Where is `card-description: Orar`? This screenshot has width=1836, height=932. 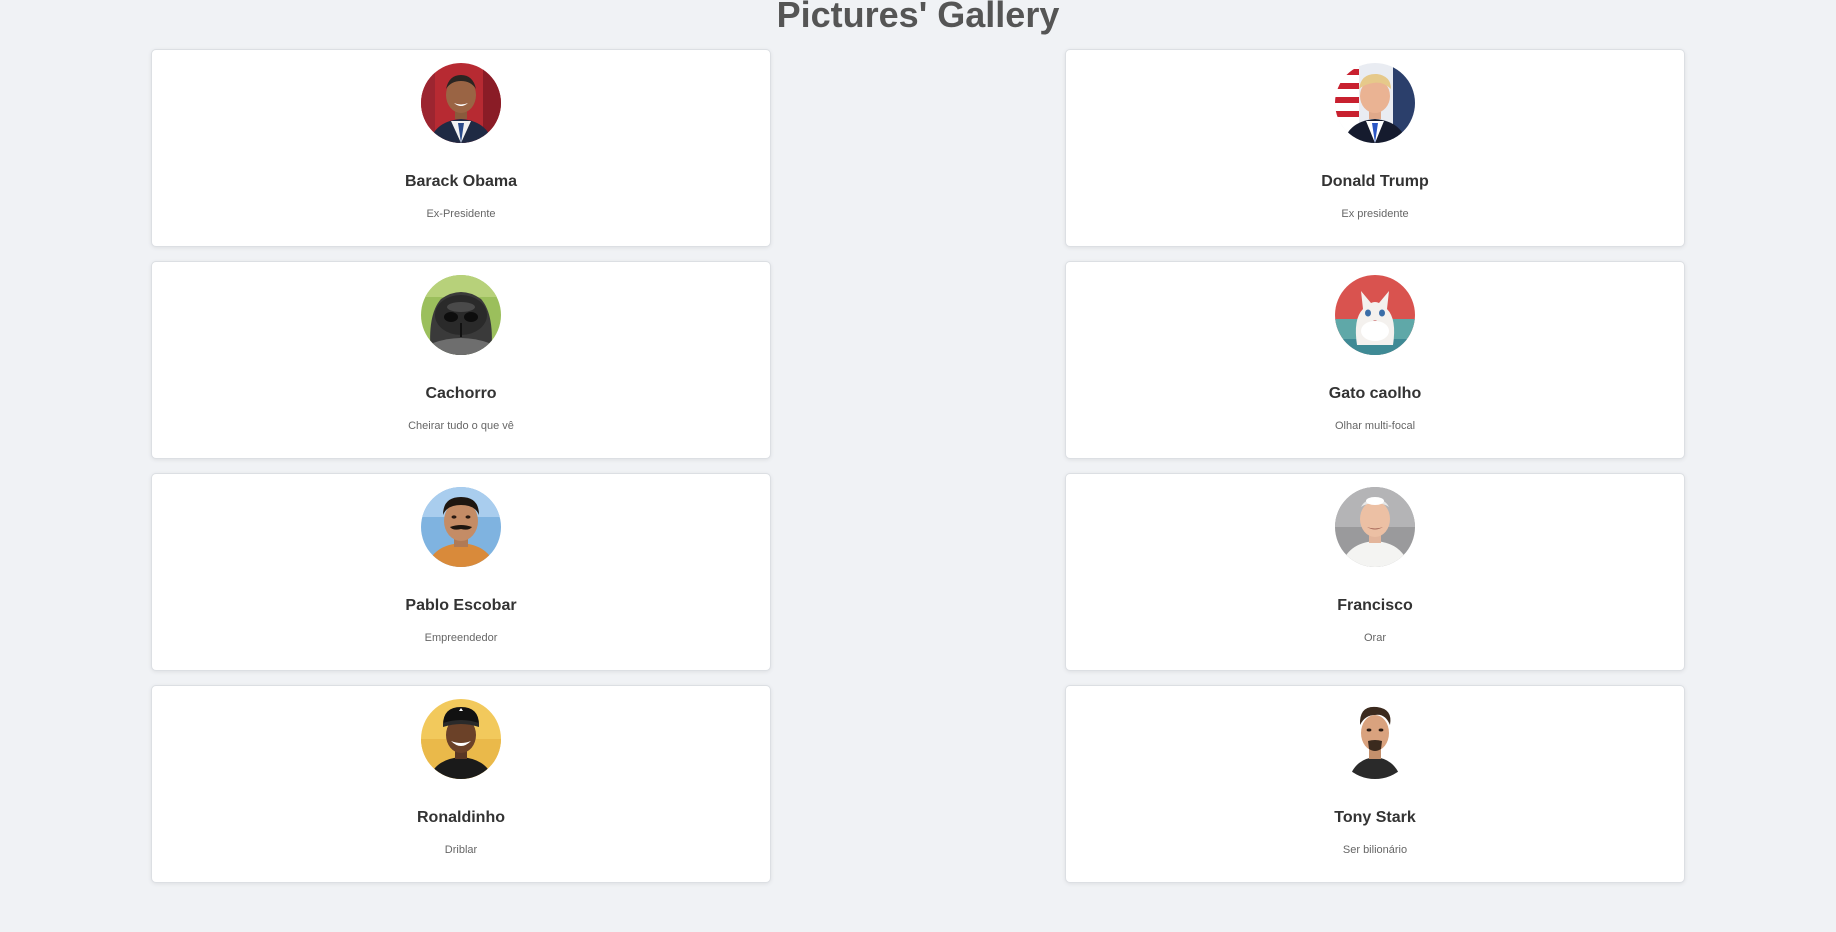 card-description: Orar is located at coordinates (1375, 638).